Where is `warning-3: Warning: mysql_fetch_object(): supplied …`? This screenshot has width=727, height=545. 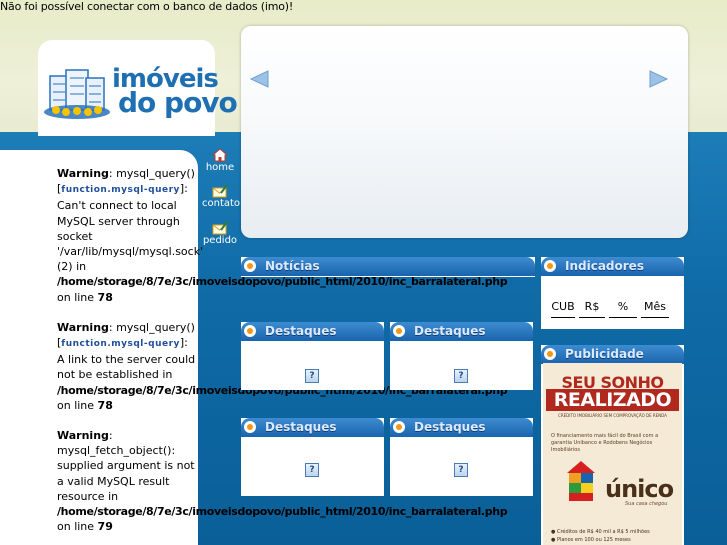
warning-3: Warning: mysql_fetch_object(): supplied … is located at coordinates (282, 481).